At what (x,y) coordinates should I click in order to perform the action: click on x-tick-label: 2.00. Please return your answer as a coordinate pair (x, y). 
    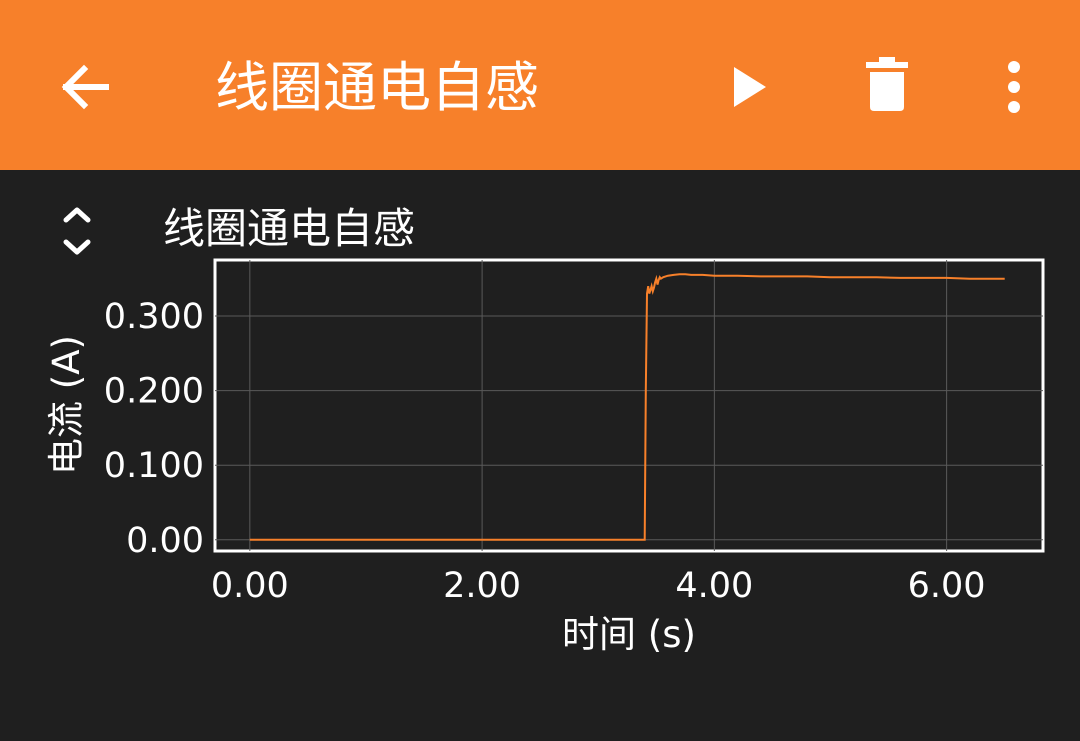
    Looking at the image, I should click on (482, 586).